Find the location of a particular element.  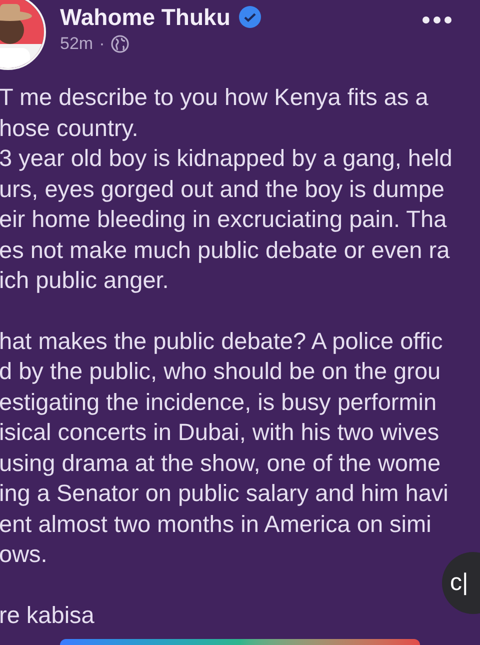

author-name: Wahome Thuku is located at coordinates (145, 17).